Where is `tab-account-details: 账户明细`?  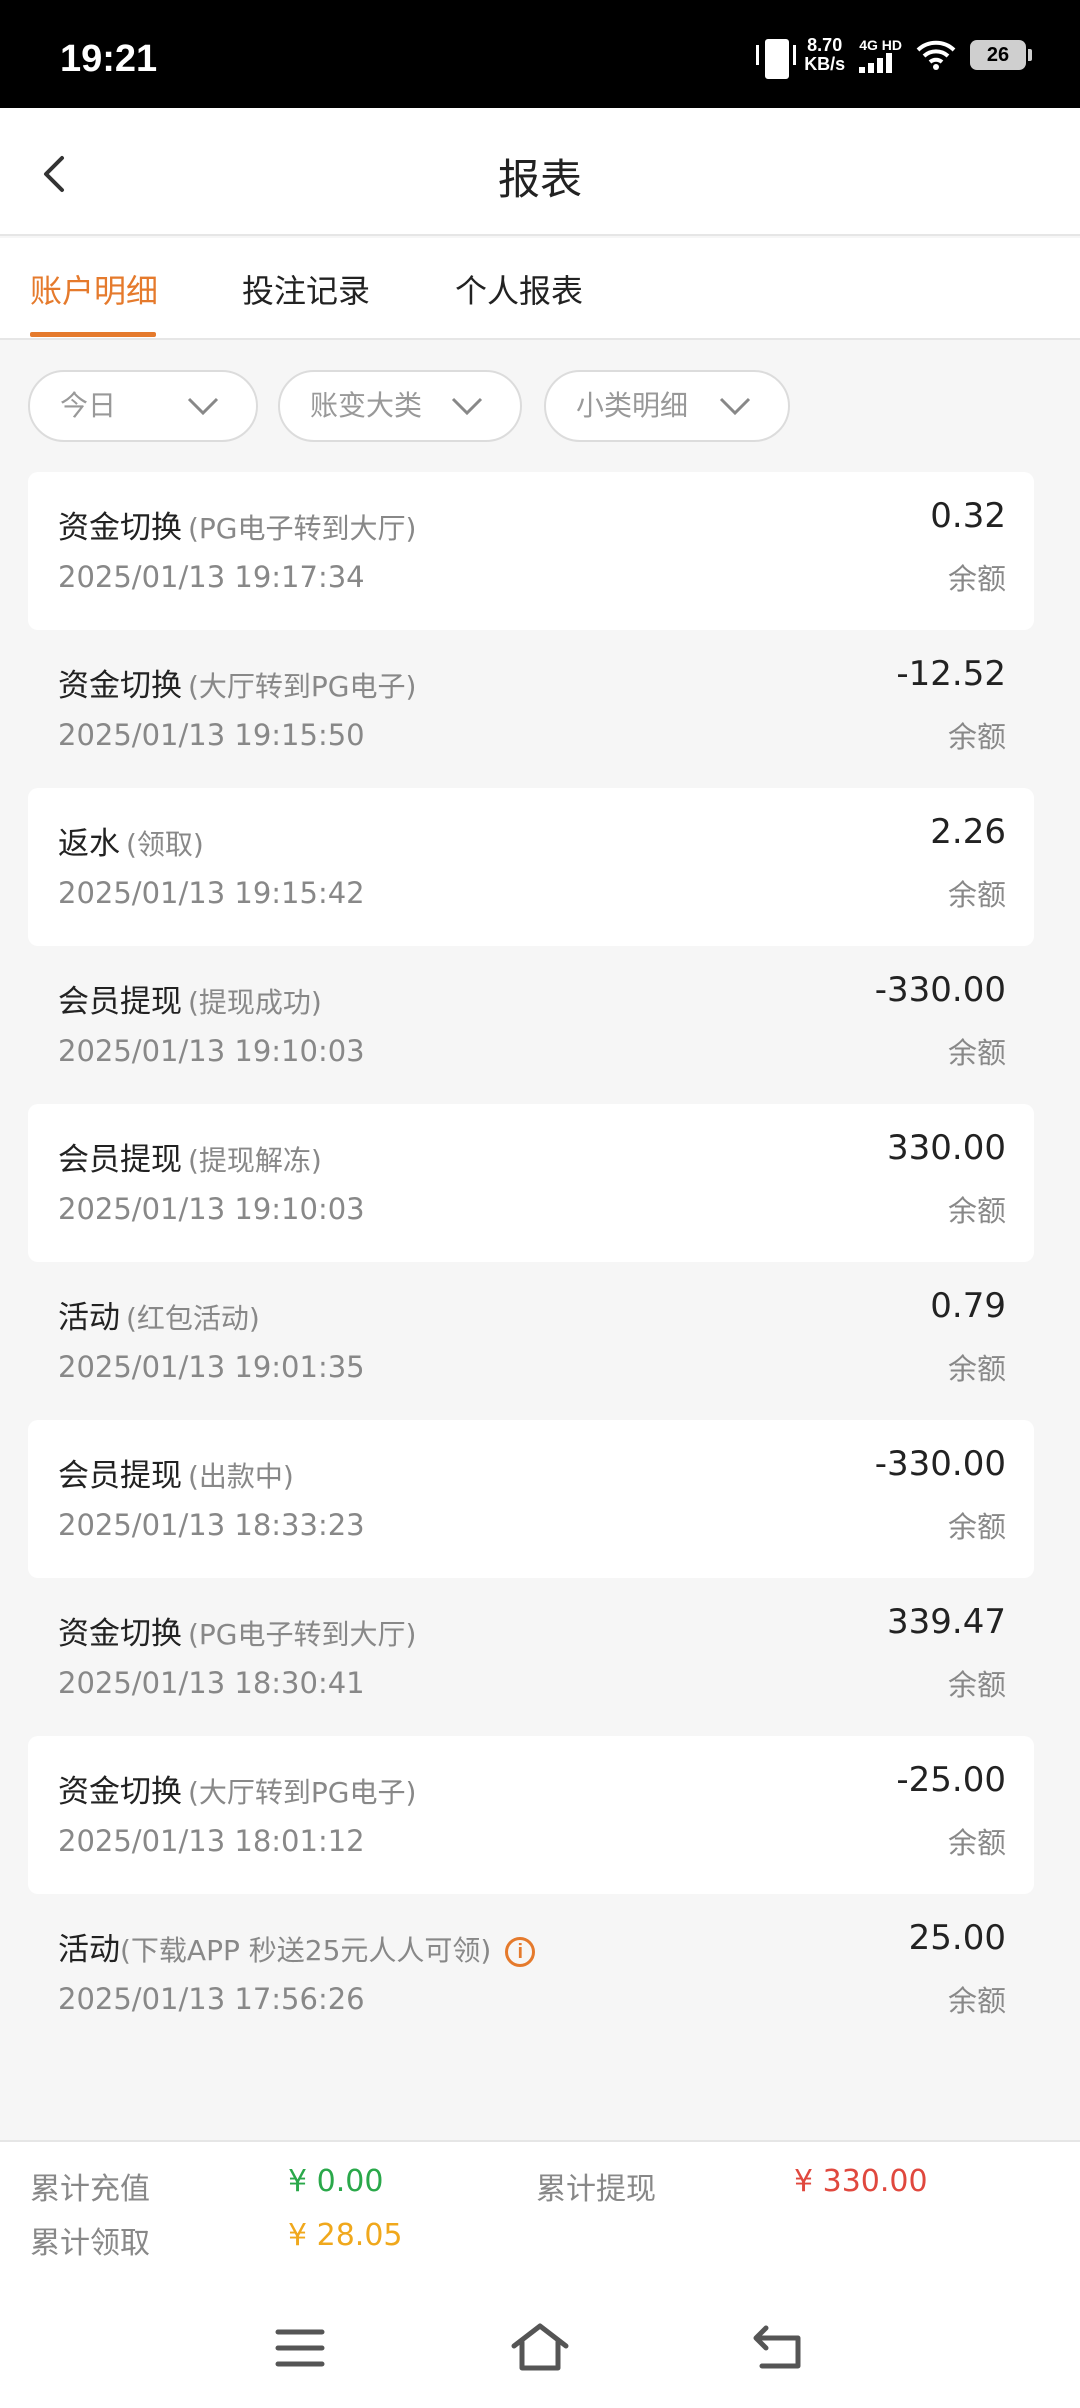 tab-account-details: 账户明细 is located at coordinates (94, 289).